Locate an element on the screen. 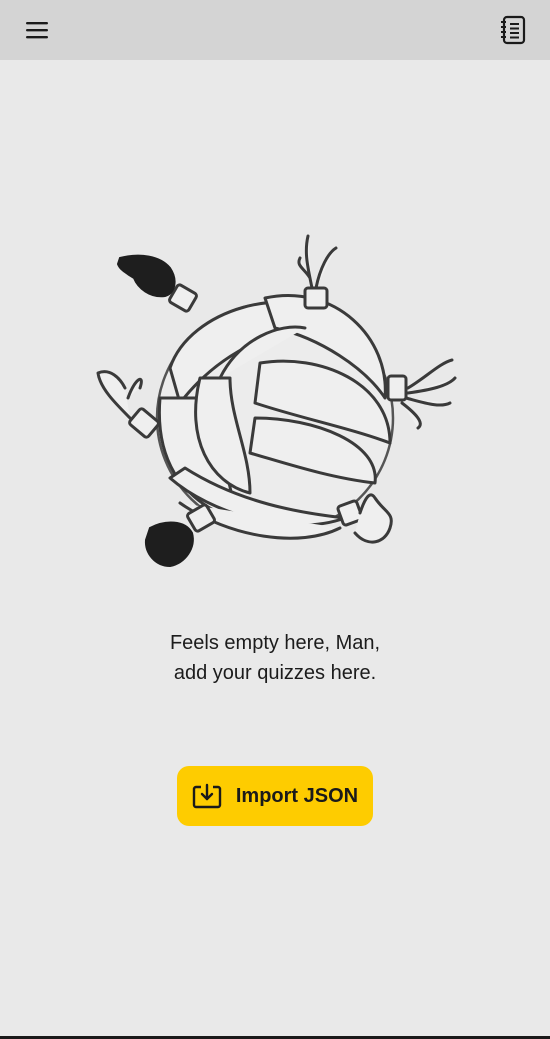 The height and width of the screenshot is (1039, 550). empty-state-line-1: Feels empty here, Man, is located at coordinates (275, 643).